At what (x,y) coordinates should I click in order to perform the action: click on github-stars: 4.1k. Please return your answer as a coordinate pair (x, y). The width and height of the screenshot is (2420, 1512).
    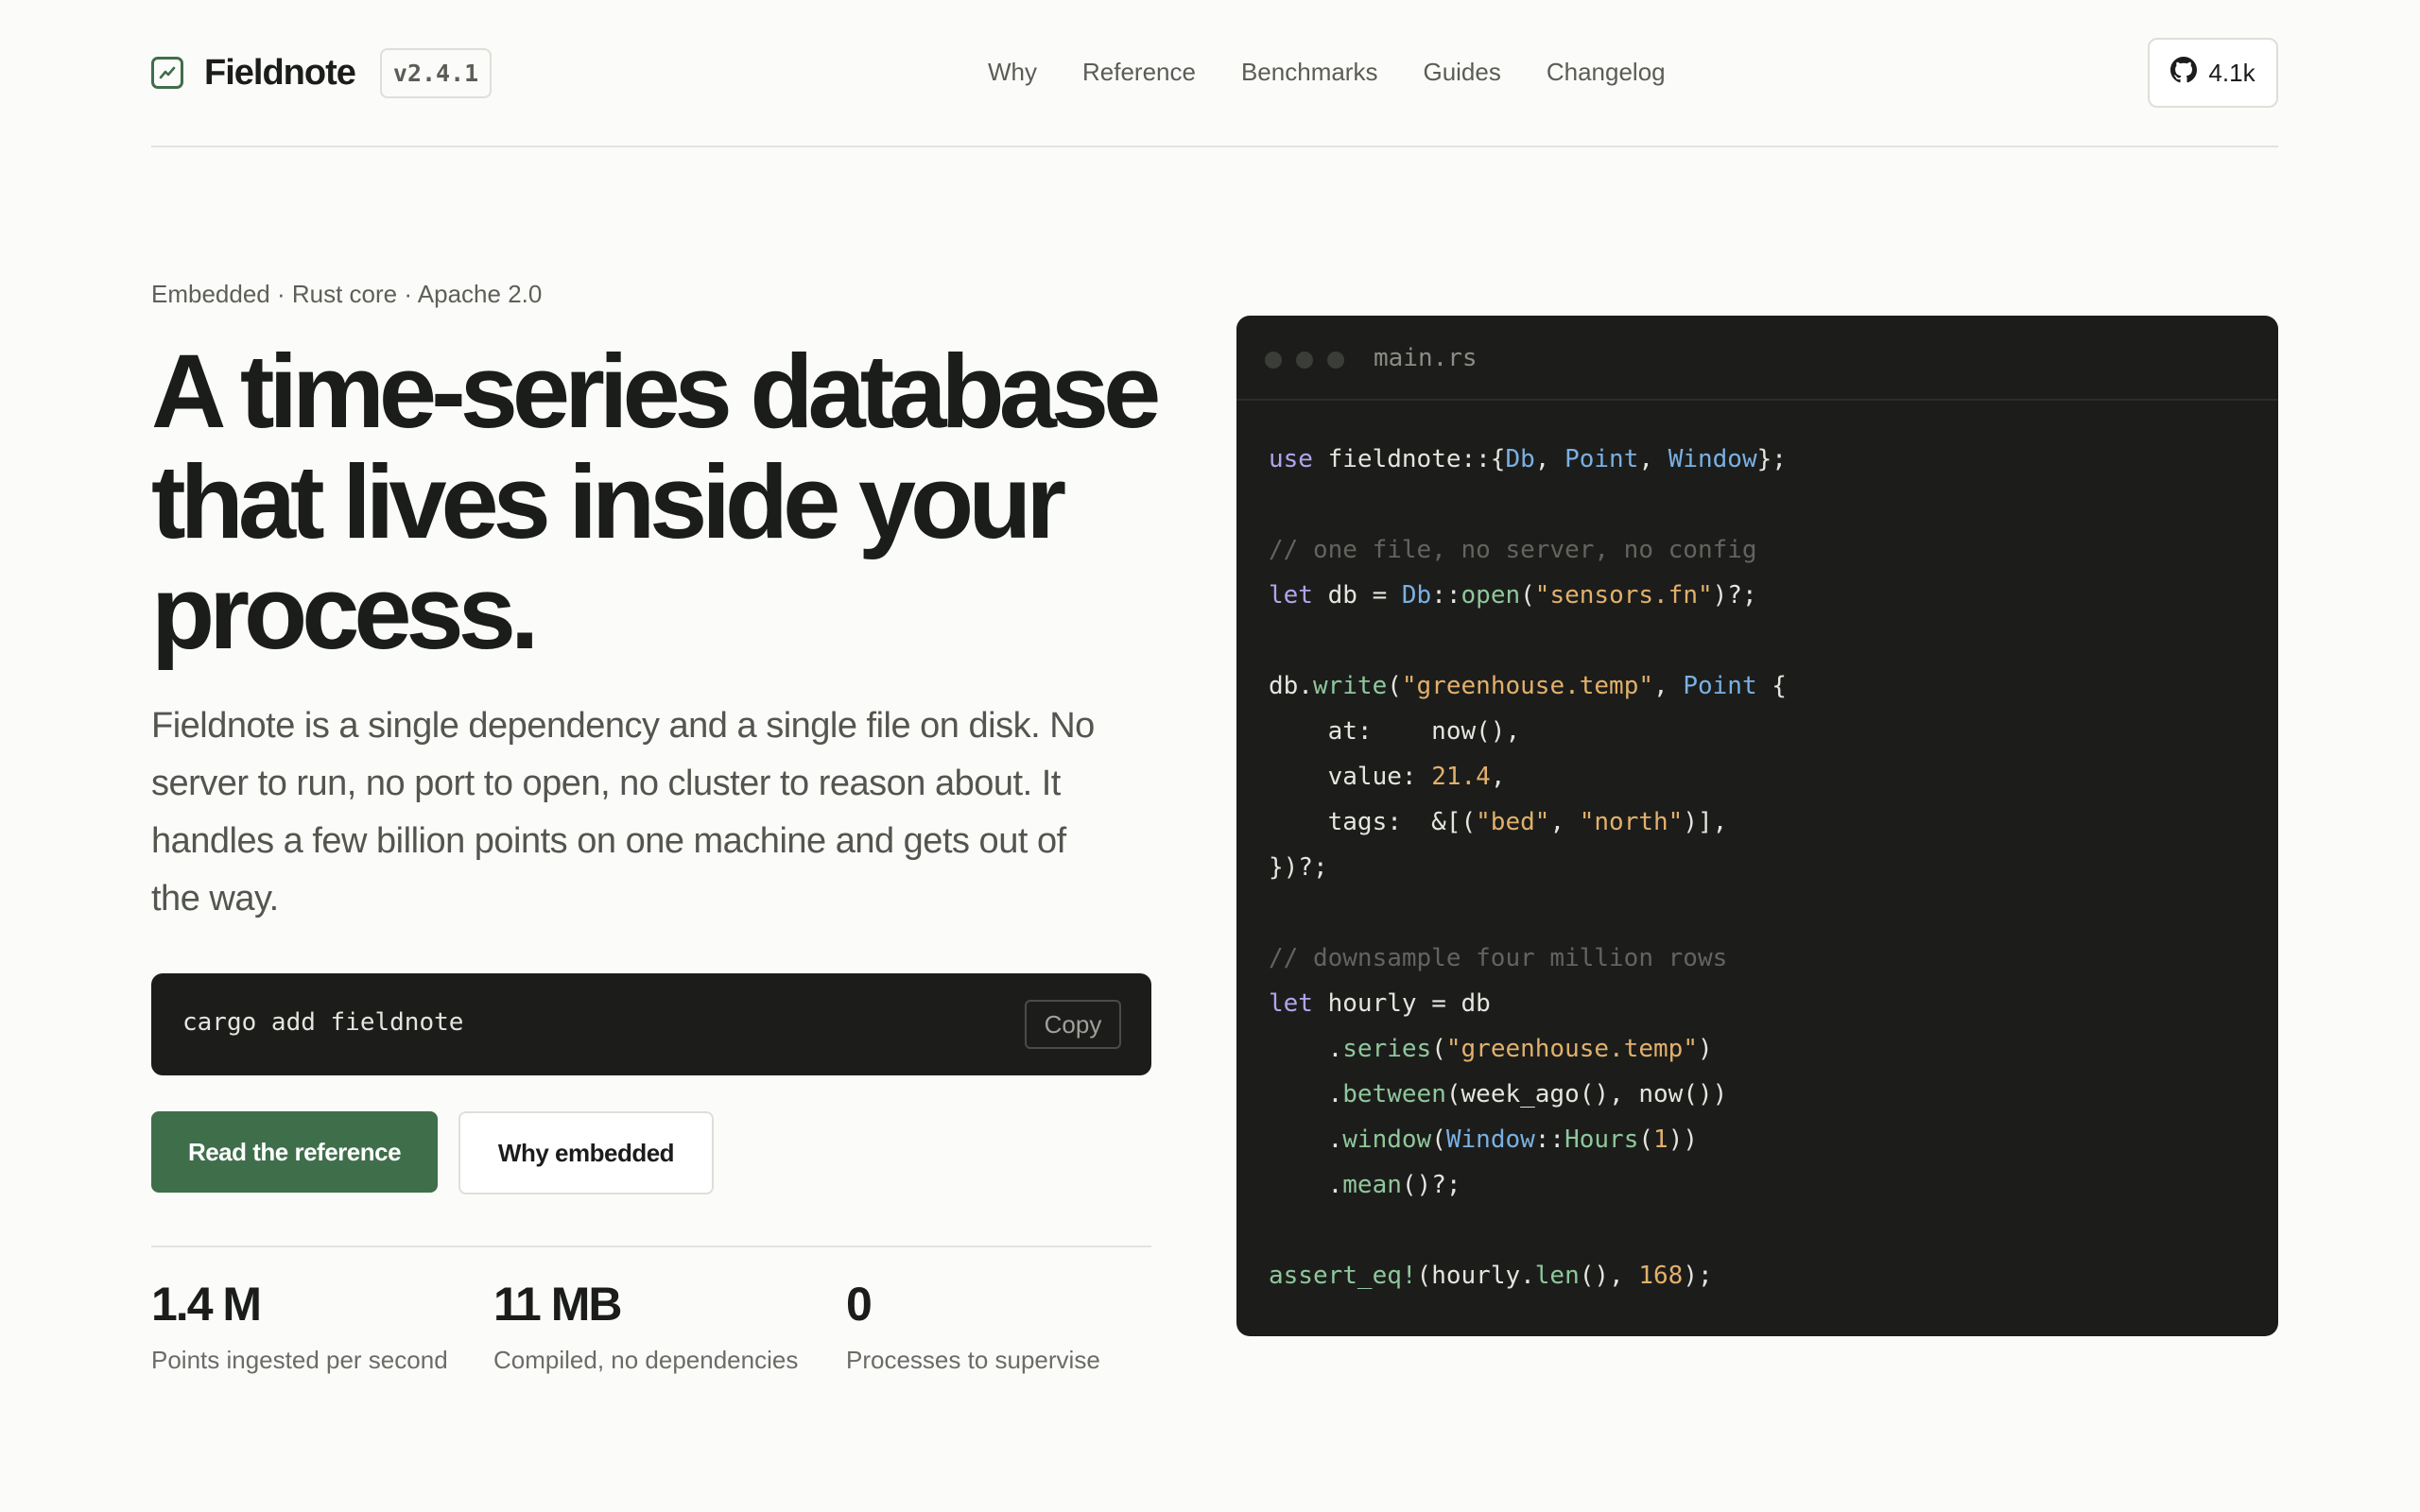
    Looking at the image, I should click on (2232, 72).